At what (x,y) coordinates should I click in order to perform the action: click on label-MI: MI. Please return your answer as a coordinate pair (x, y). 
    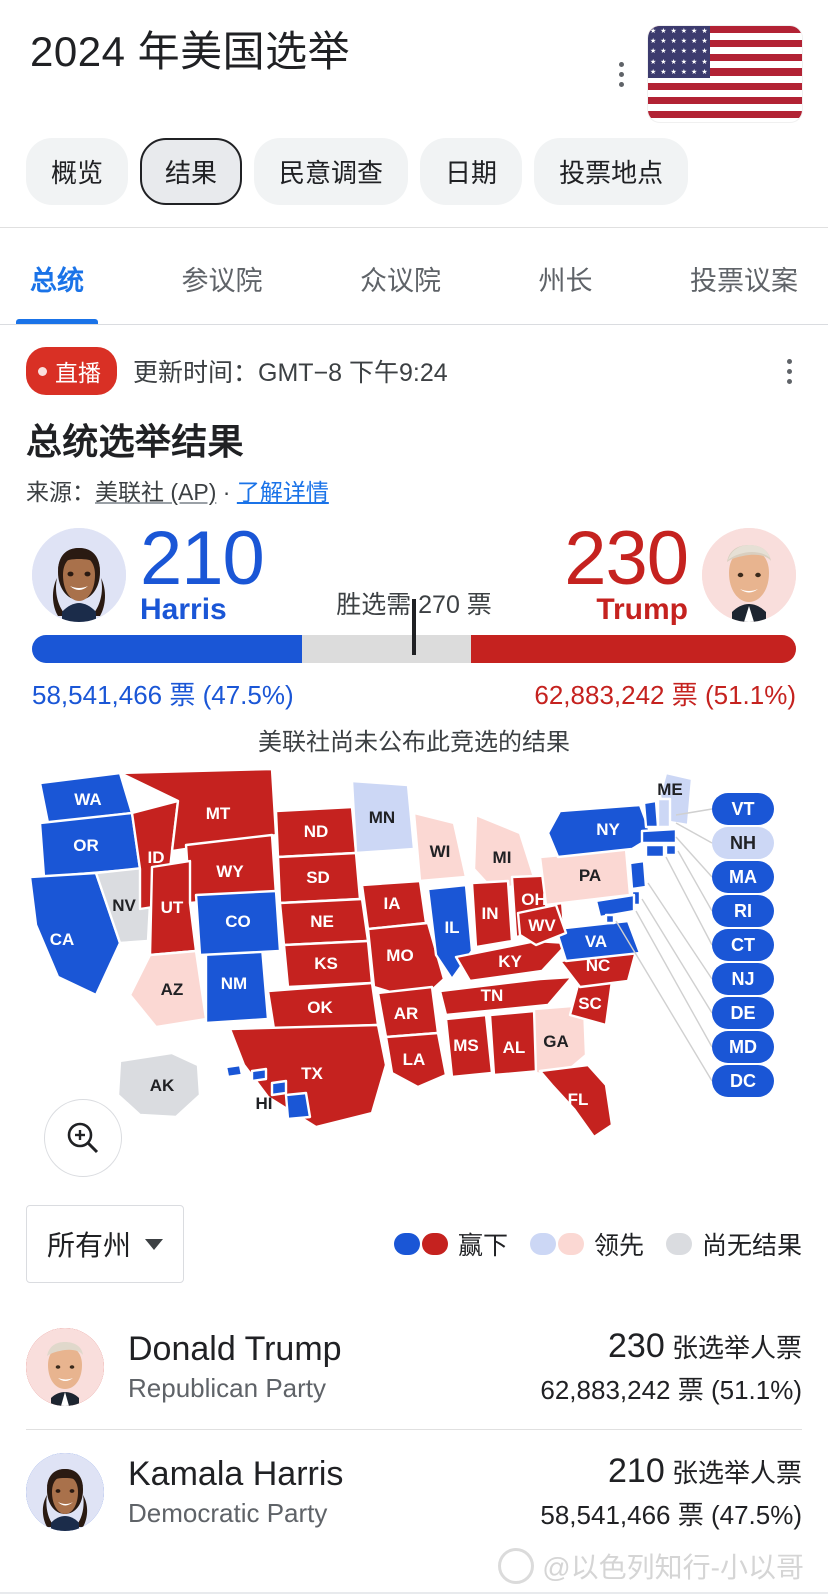
    Looking at the image, I should click on (502, 857).